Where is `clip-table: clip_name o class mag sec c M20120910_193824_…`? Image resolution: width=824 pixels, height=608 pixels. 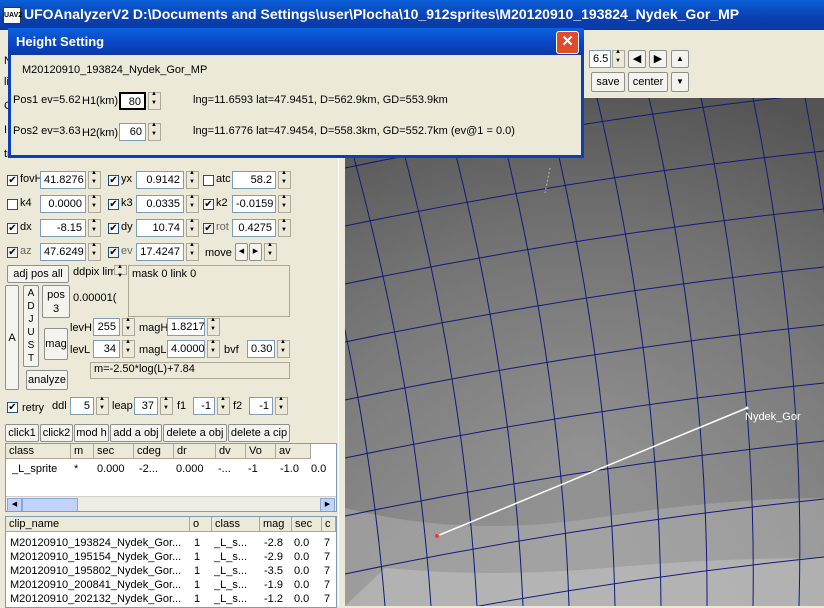 clip-table: clip_name o class mag sec c M20120910_193824_… is located at coordinates (171, 562).